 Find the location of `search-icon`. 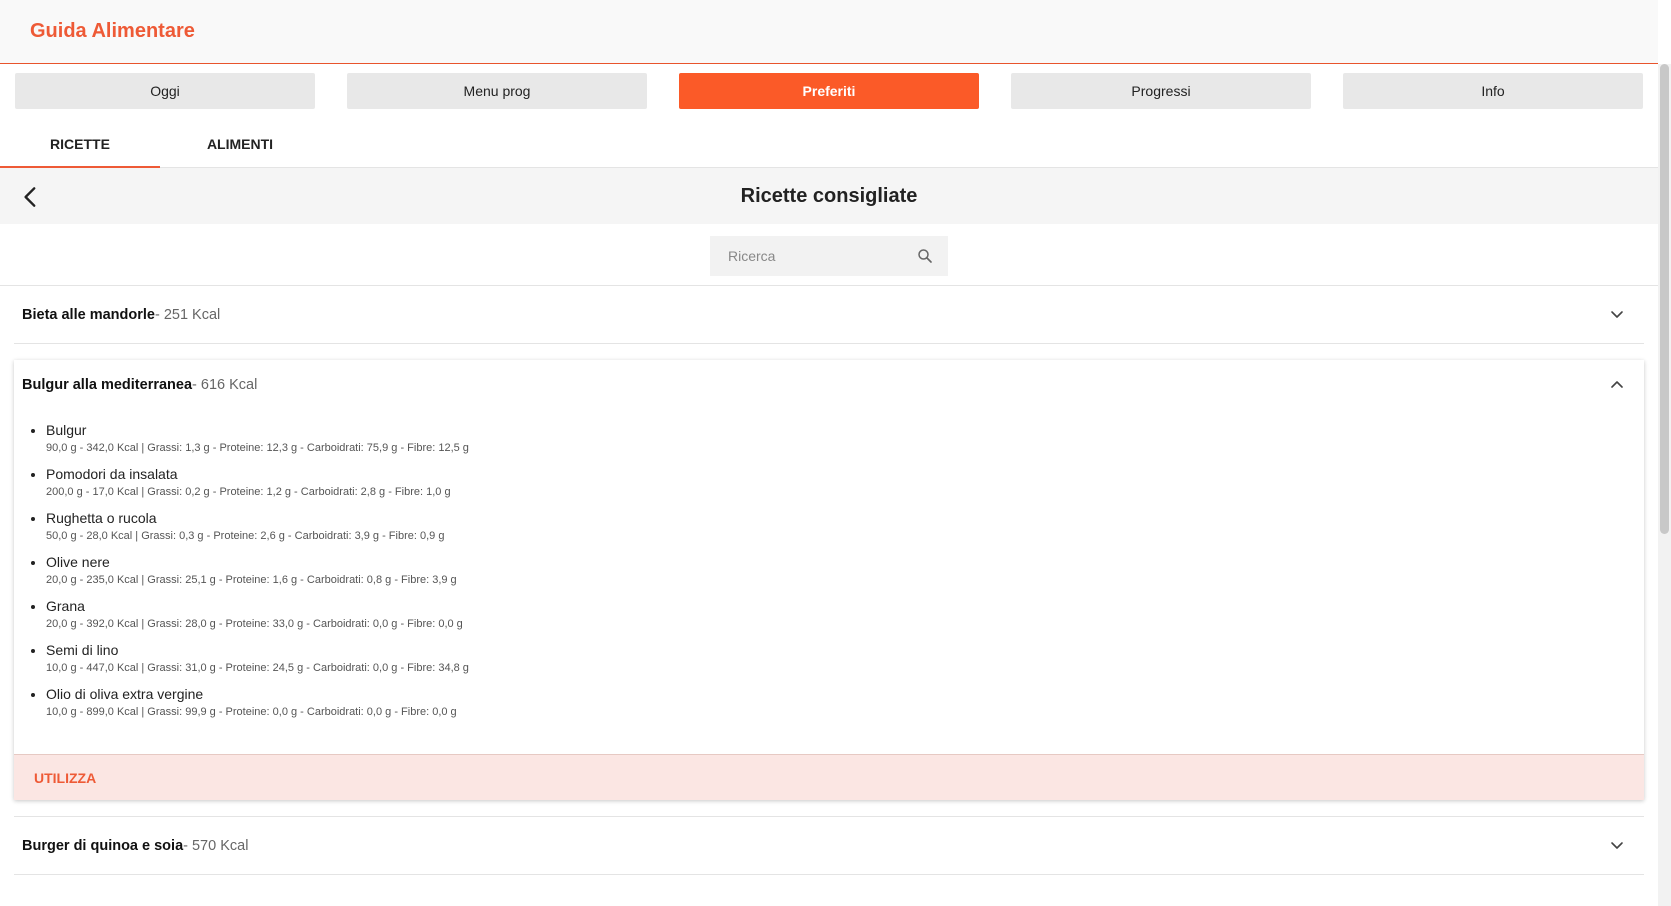

search-icon is located at coordinates (925, 256).